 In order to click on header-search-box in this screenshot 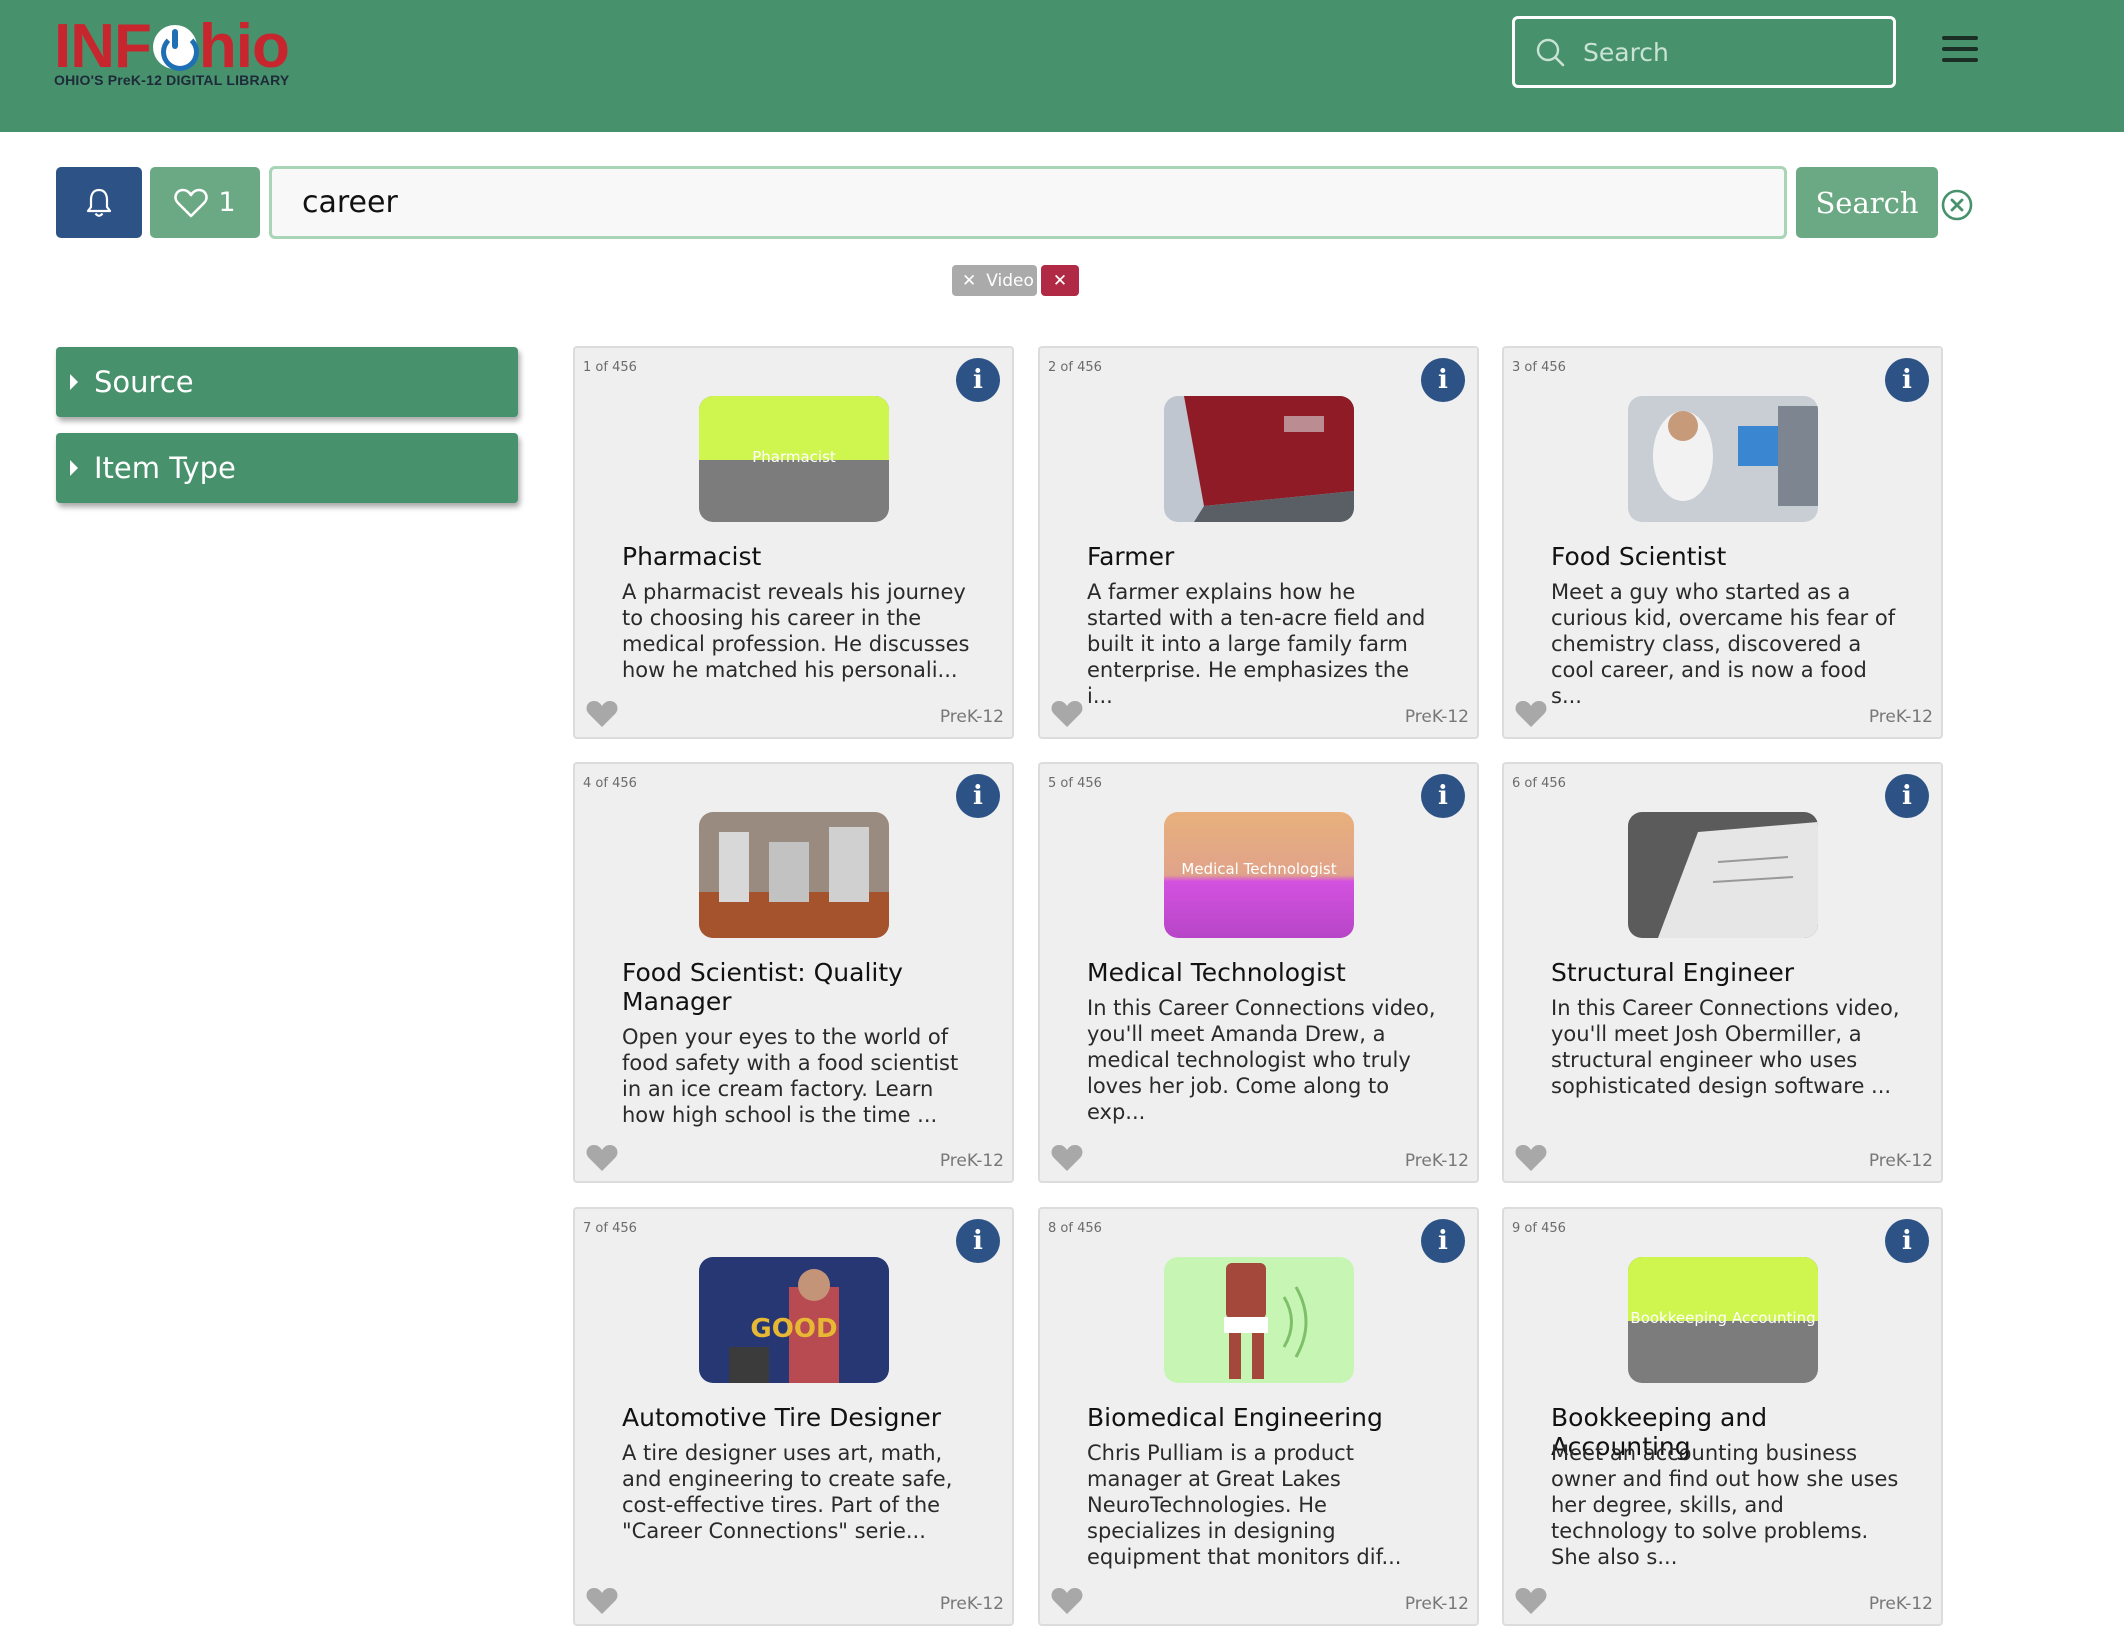, I will do `click(1704, 52)`.